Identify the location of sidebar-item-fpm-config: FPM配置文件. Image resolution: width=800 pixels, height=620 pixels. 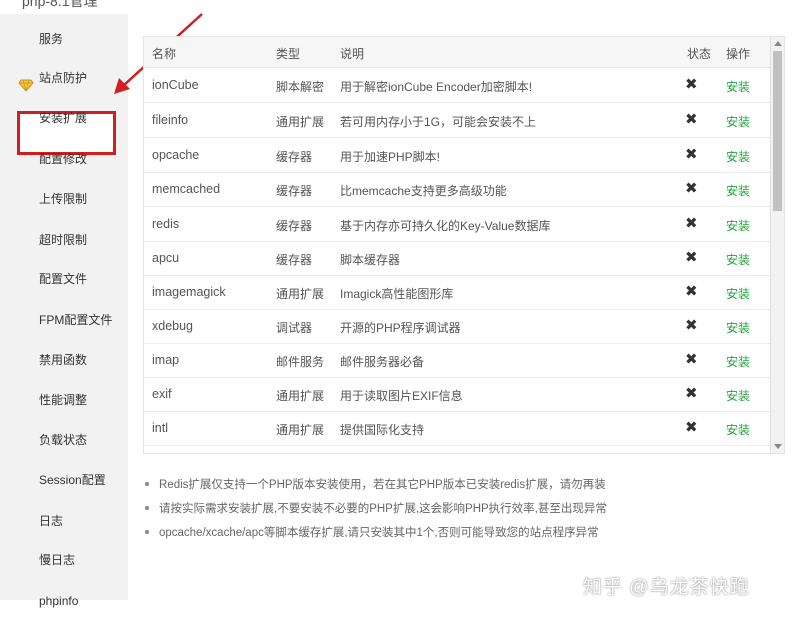
(64, 320).